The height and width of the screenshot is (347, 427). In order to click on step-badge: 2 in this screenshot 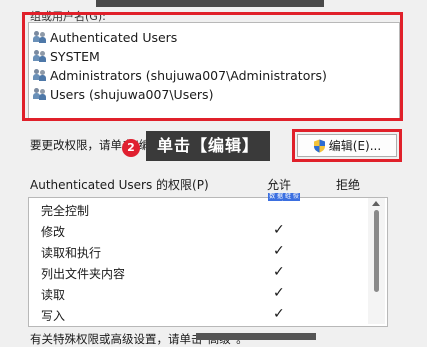, I will do `click(131, 148)`.